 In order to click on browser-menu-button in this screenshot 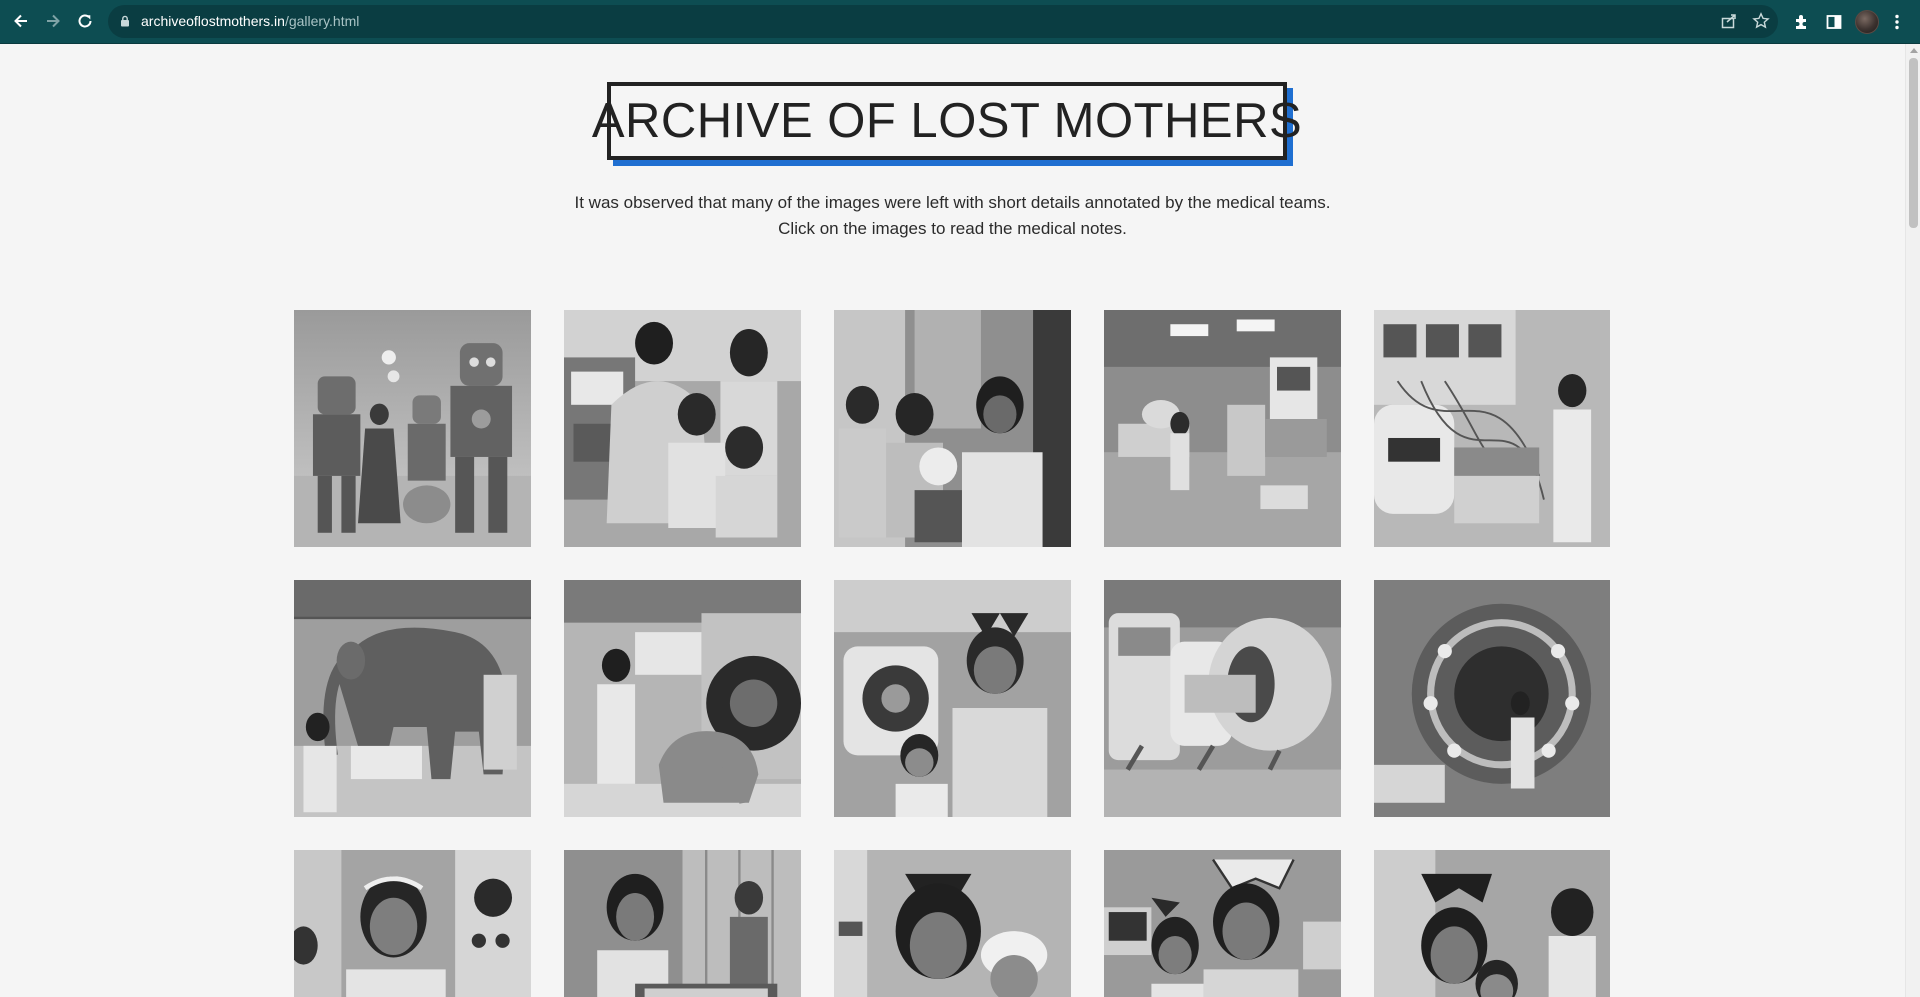, I will do `click(1897, 22)`.